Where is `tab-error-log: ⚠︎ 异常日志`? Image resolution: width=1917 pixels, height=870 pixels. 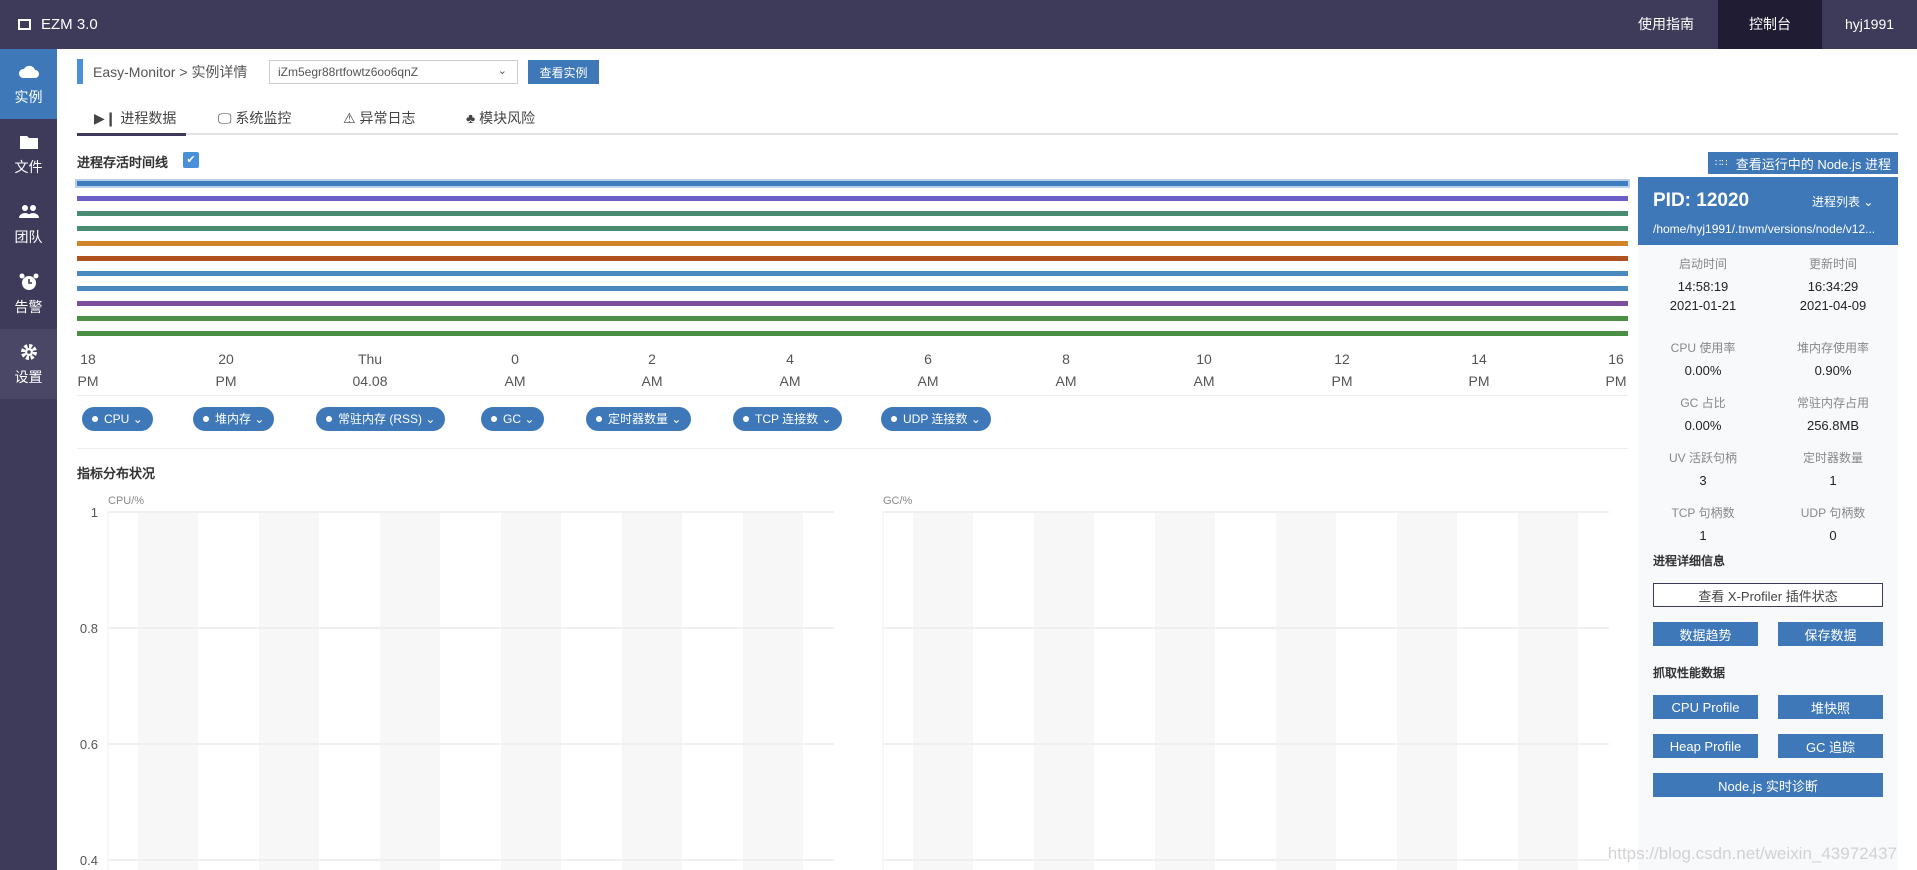
tab-error-log: ⚠︎ 异常日志 is located at coordinates (379, 121).